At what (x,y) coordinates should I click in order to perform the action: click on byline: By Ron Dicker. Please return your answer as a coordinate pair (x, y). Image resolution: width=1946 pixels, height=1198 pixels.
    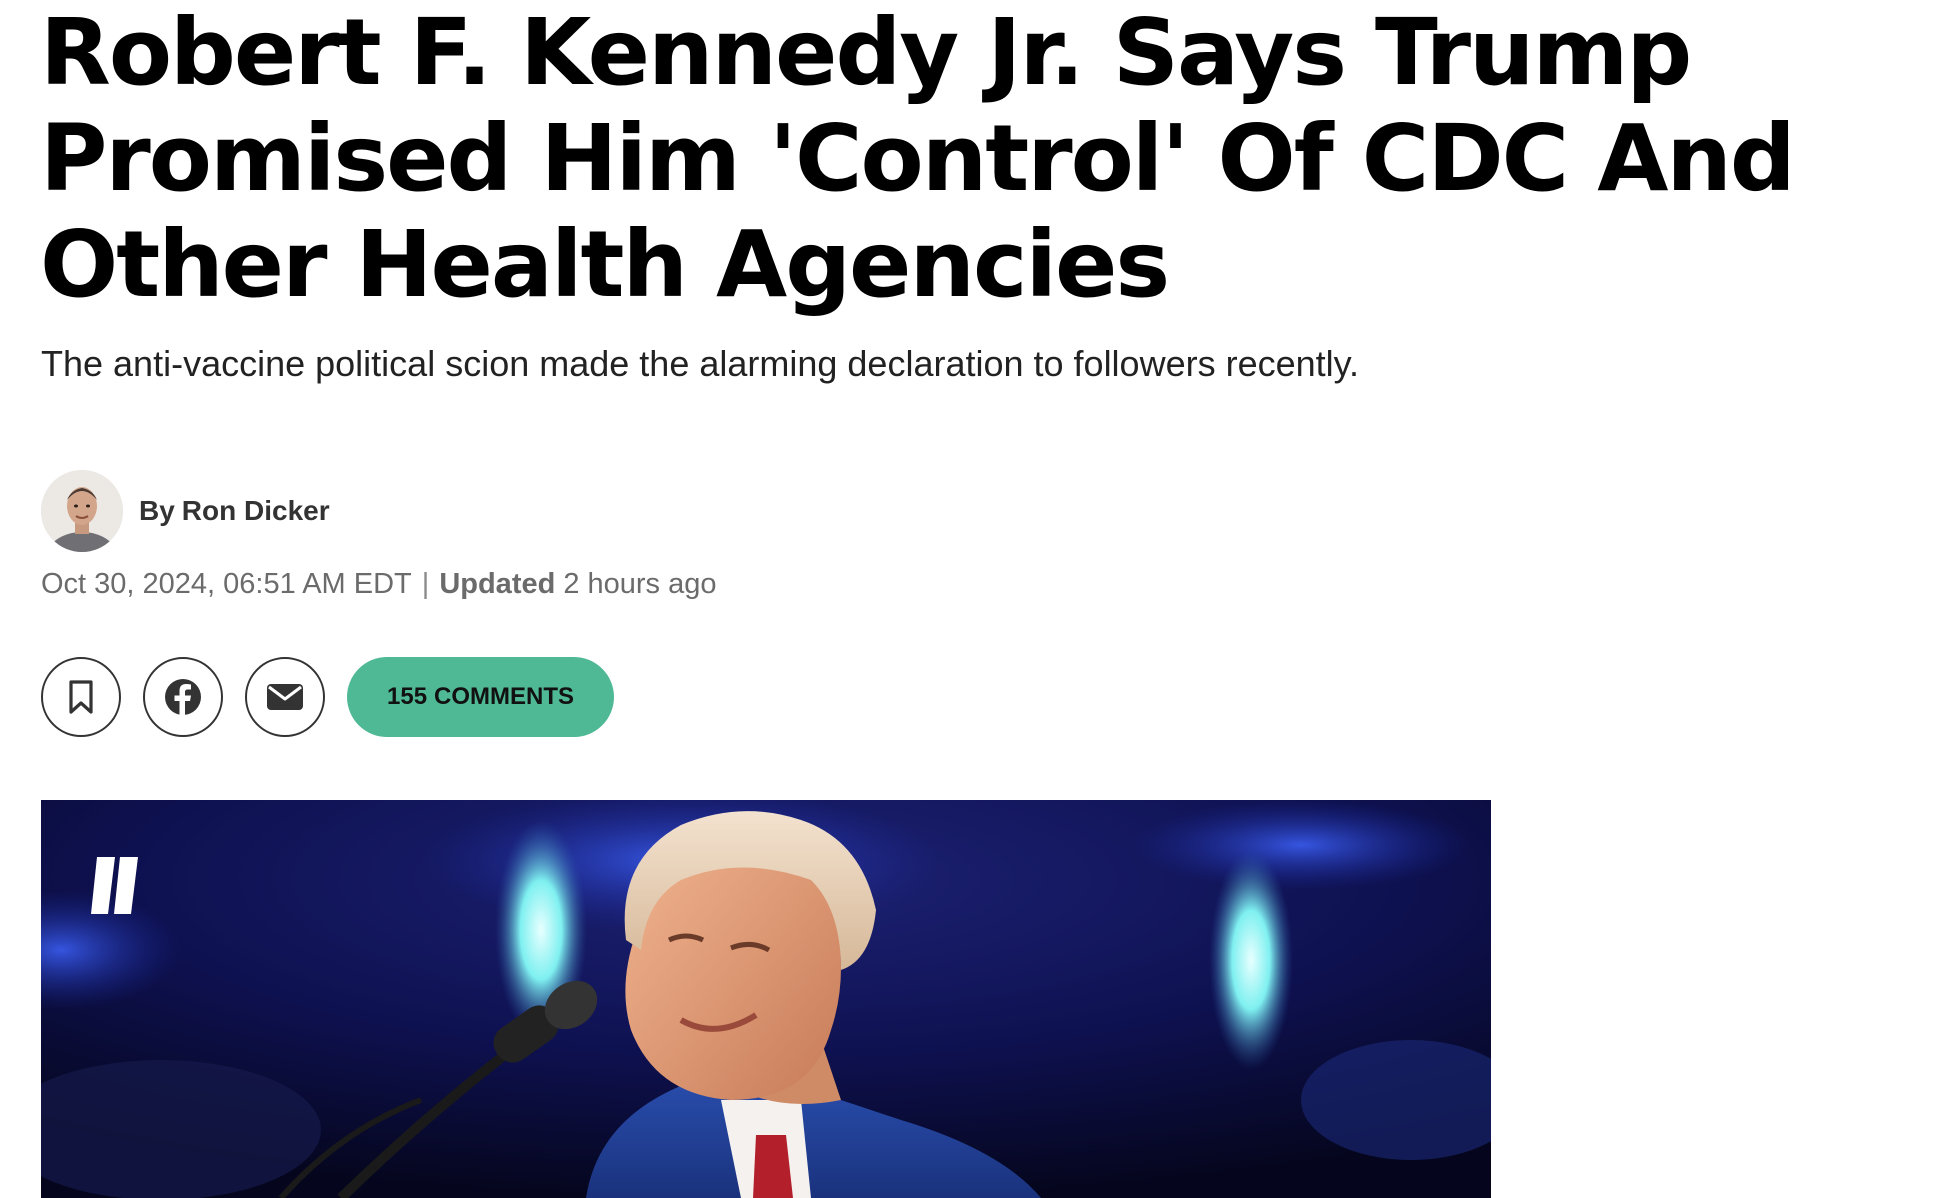
    Looking at the image, I should click on (185, 511).